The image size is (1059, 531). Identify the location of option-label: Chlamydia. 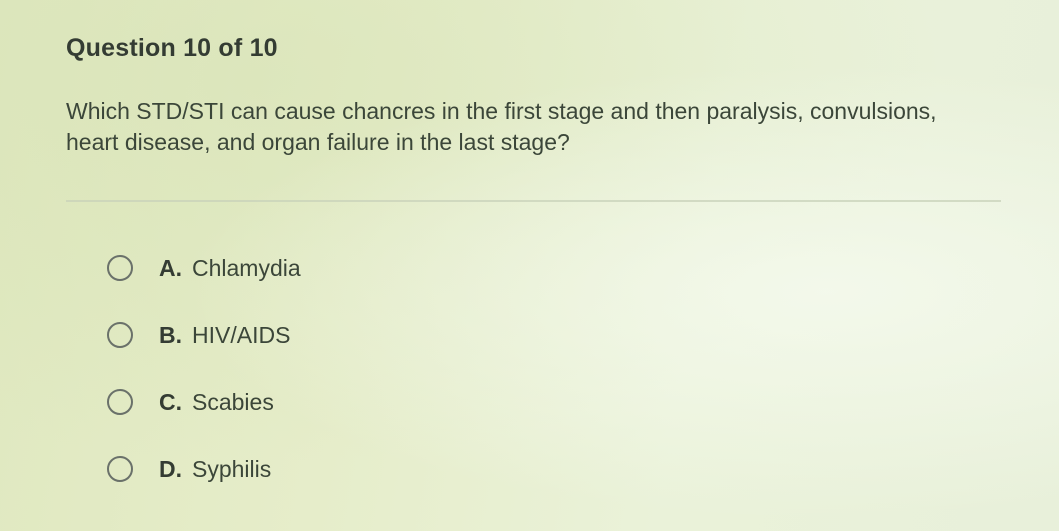
(246, 267).